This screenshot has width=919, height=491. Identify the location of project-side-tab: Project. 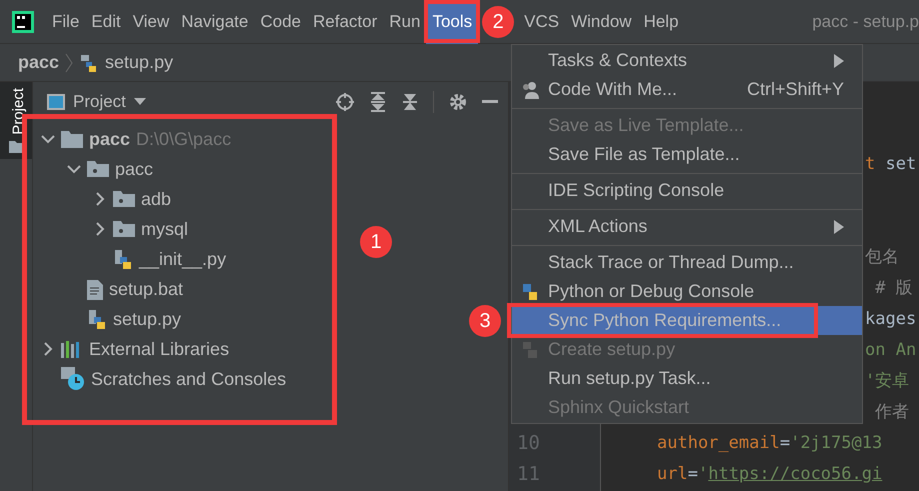
(16, 120).